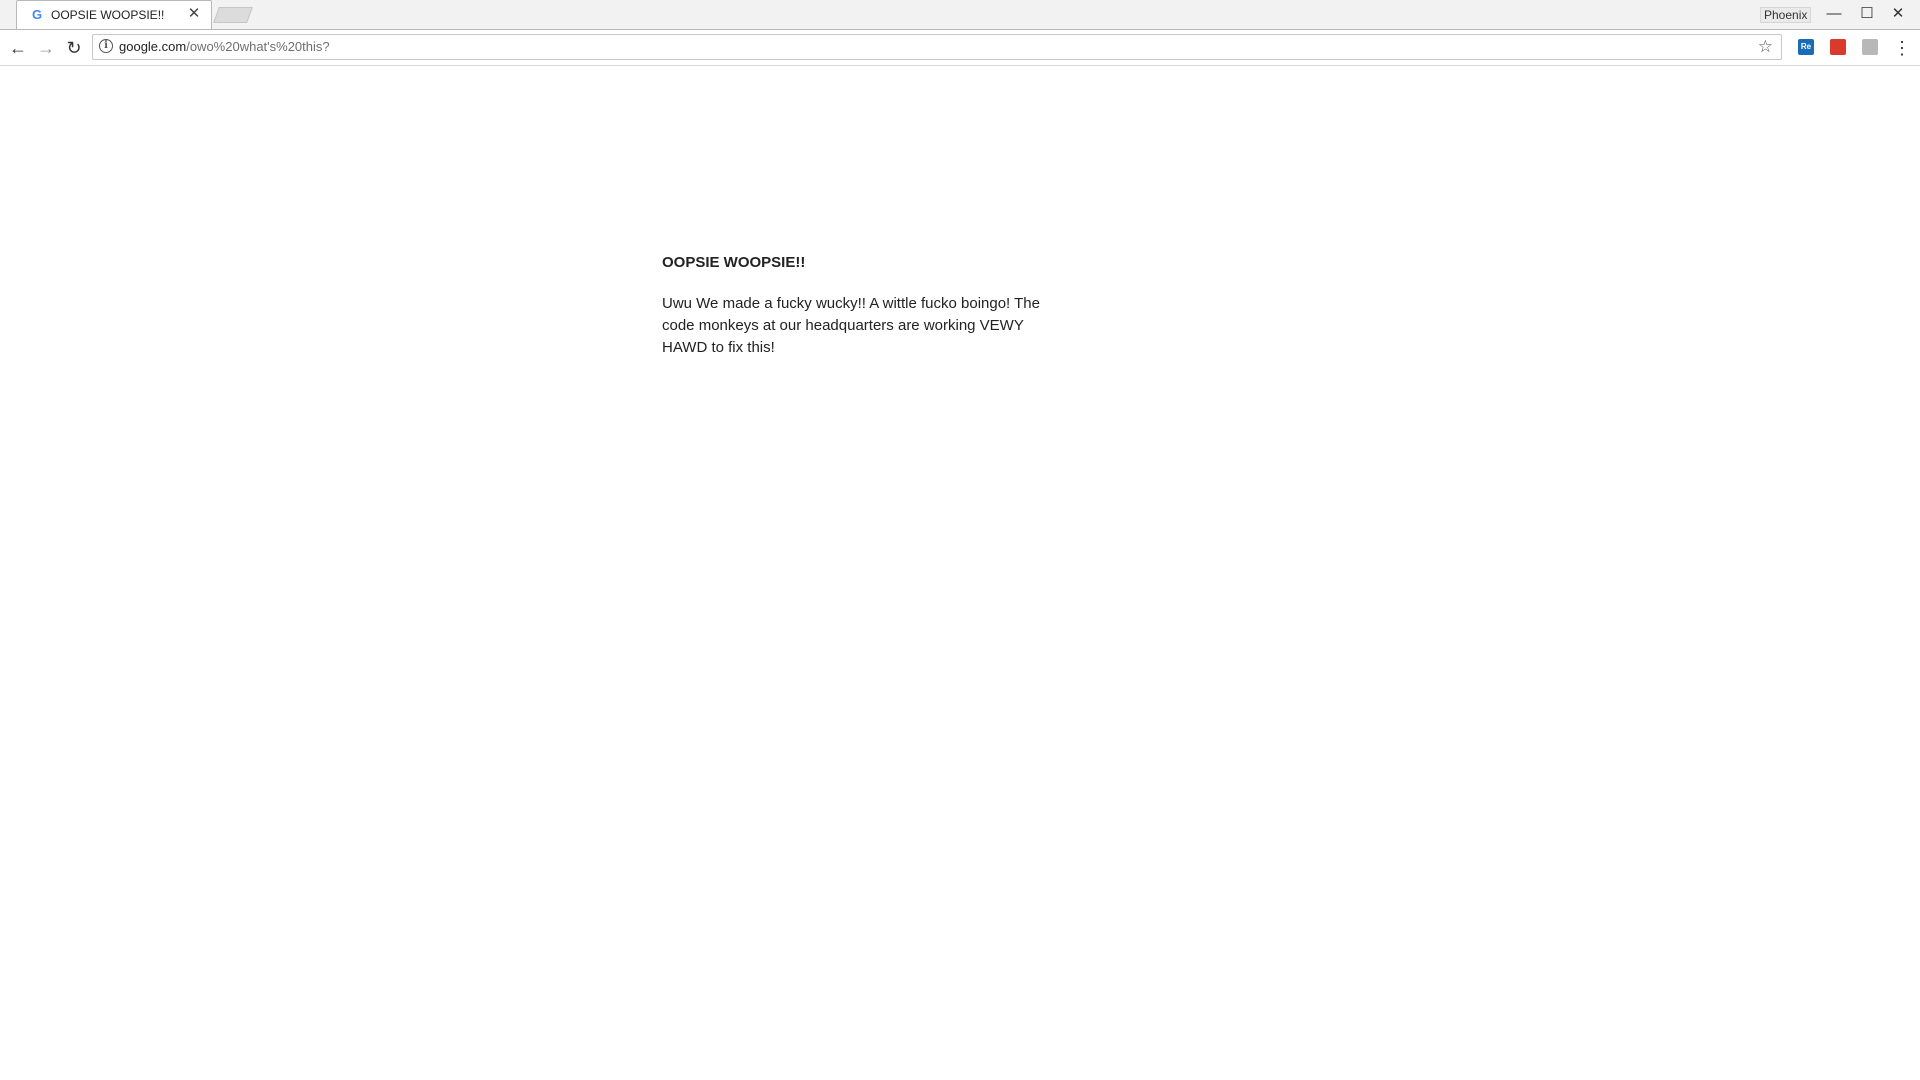  I want to click on url-host: google.com, so click(153, 46).